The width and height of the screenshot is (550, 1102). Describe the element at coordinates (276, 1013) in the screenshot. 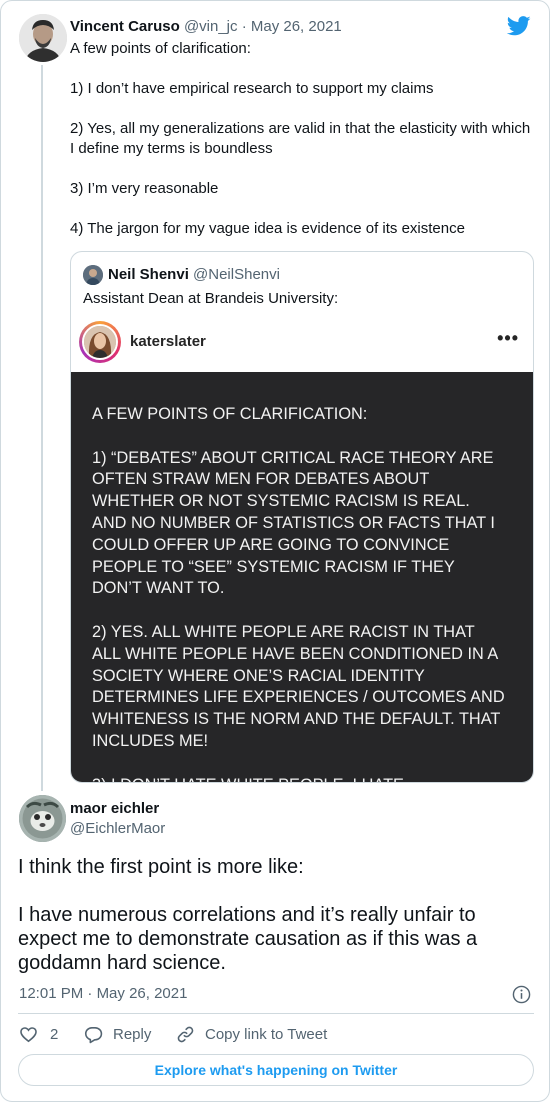

I see `actions-divider` at that location.